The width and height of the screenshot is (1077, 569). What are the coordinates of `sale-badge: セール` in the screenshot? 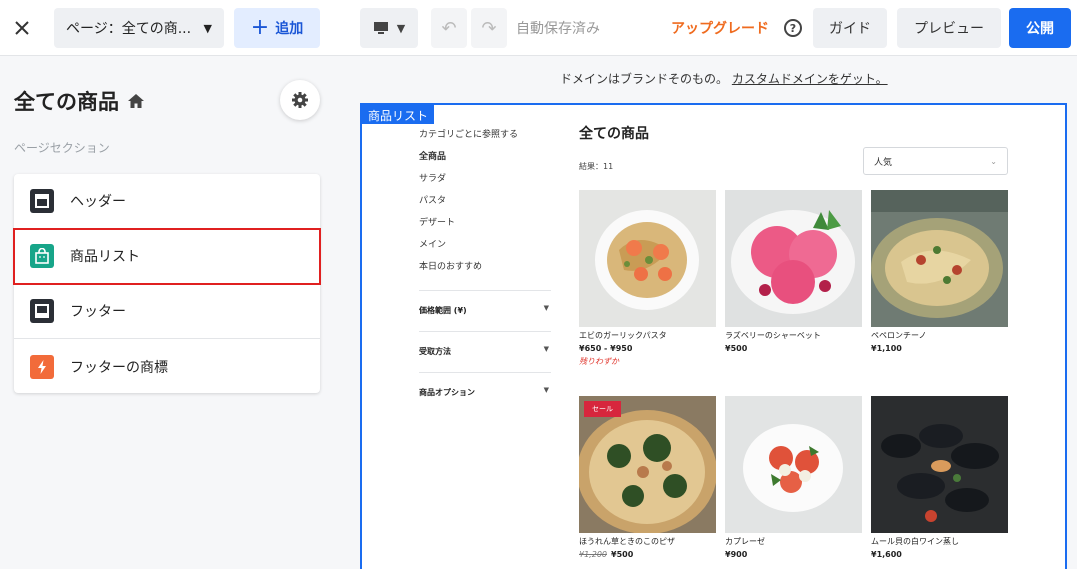 It's located at (602, 409).